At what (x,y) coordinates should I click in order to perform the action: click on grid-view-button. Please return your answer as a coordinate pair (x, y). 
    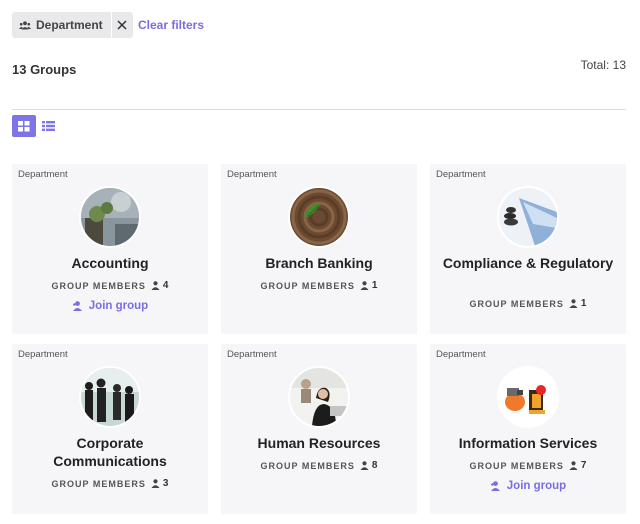
    Looking at the image, I should click on (24, 126).